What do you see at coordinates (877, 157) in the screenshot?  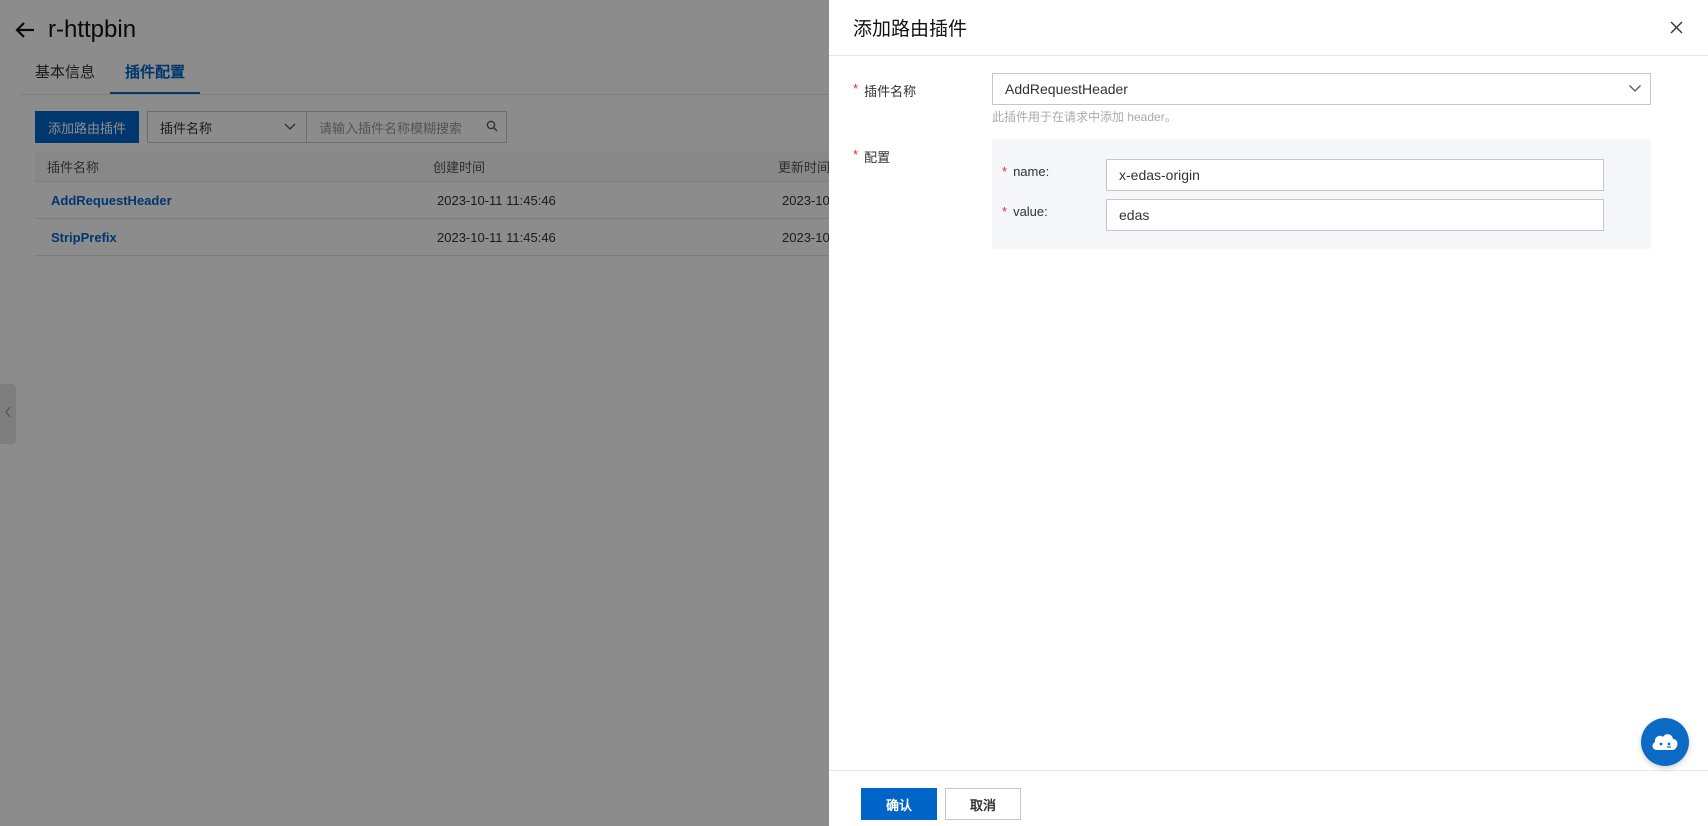 I see `config-label-text: 配置` at bounding box center [877, 157].